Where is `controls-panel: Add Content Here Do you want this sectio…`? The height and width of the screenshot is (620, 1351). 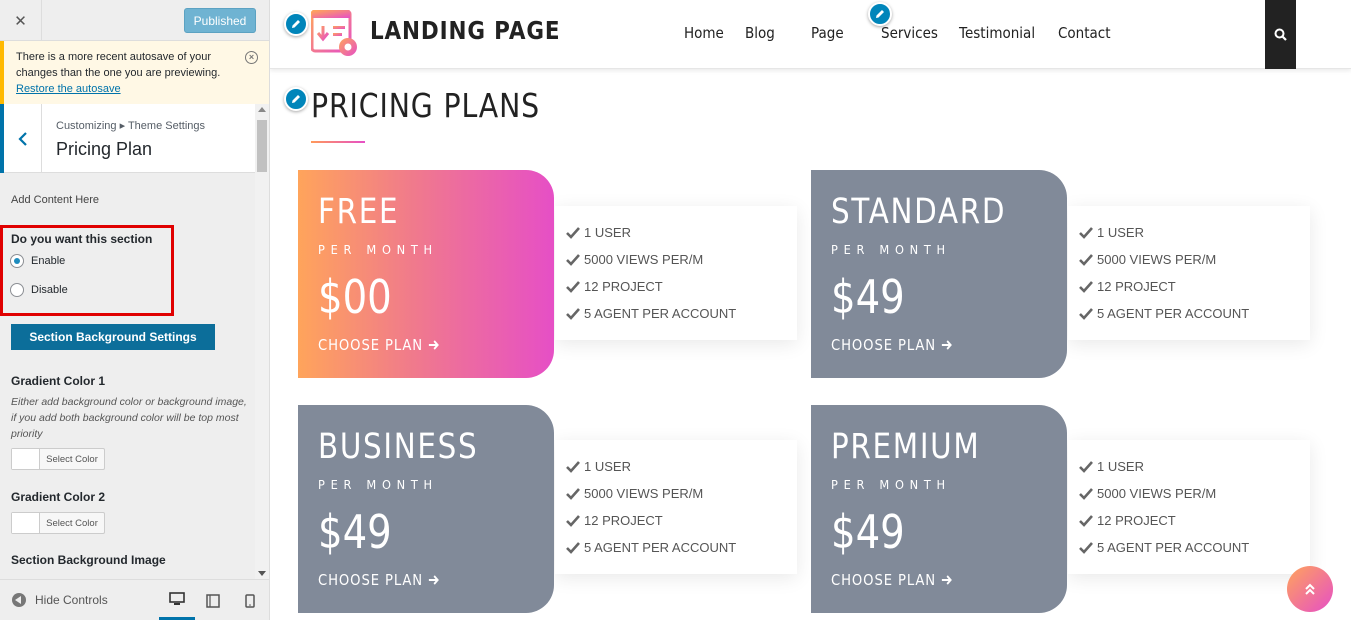
controls-panel: Add Content Here Do you want this sectio… is located at coordinates (127, 376).